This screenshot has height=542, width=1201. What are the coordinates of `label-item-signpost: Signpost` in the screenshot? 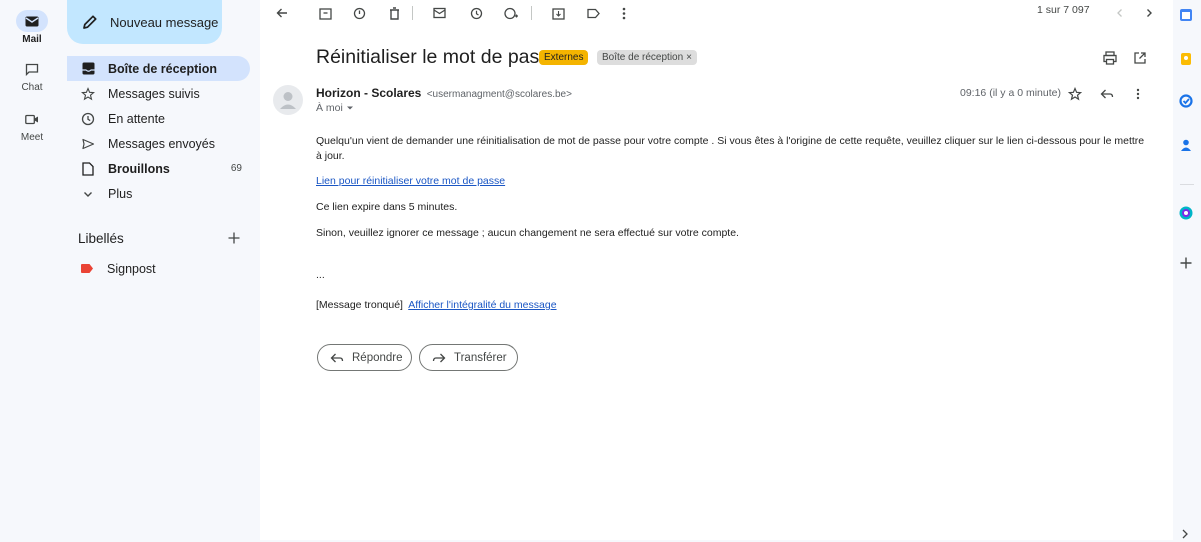 It's located at (158, 268).